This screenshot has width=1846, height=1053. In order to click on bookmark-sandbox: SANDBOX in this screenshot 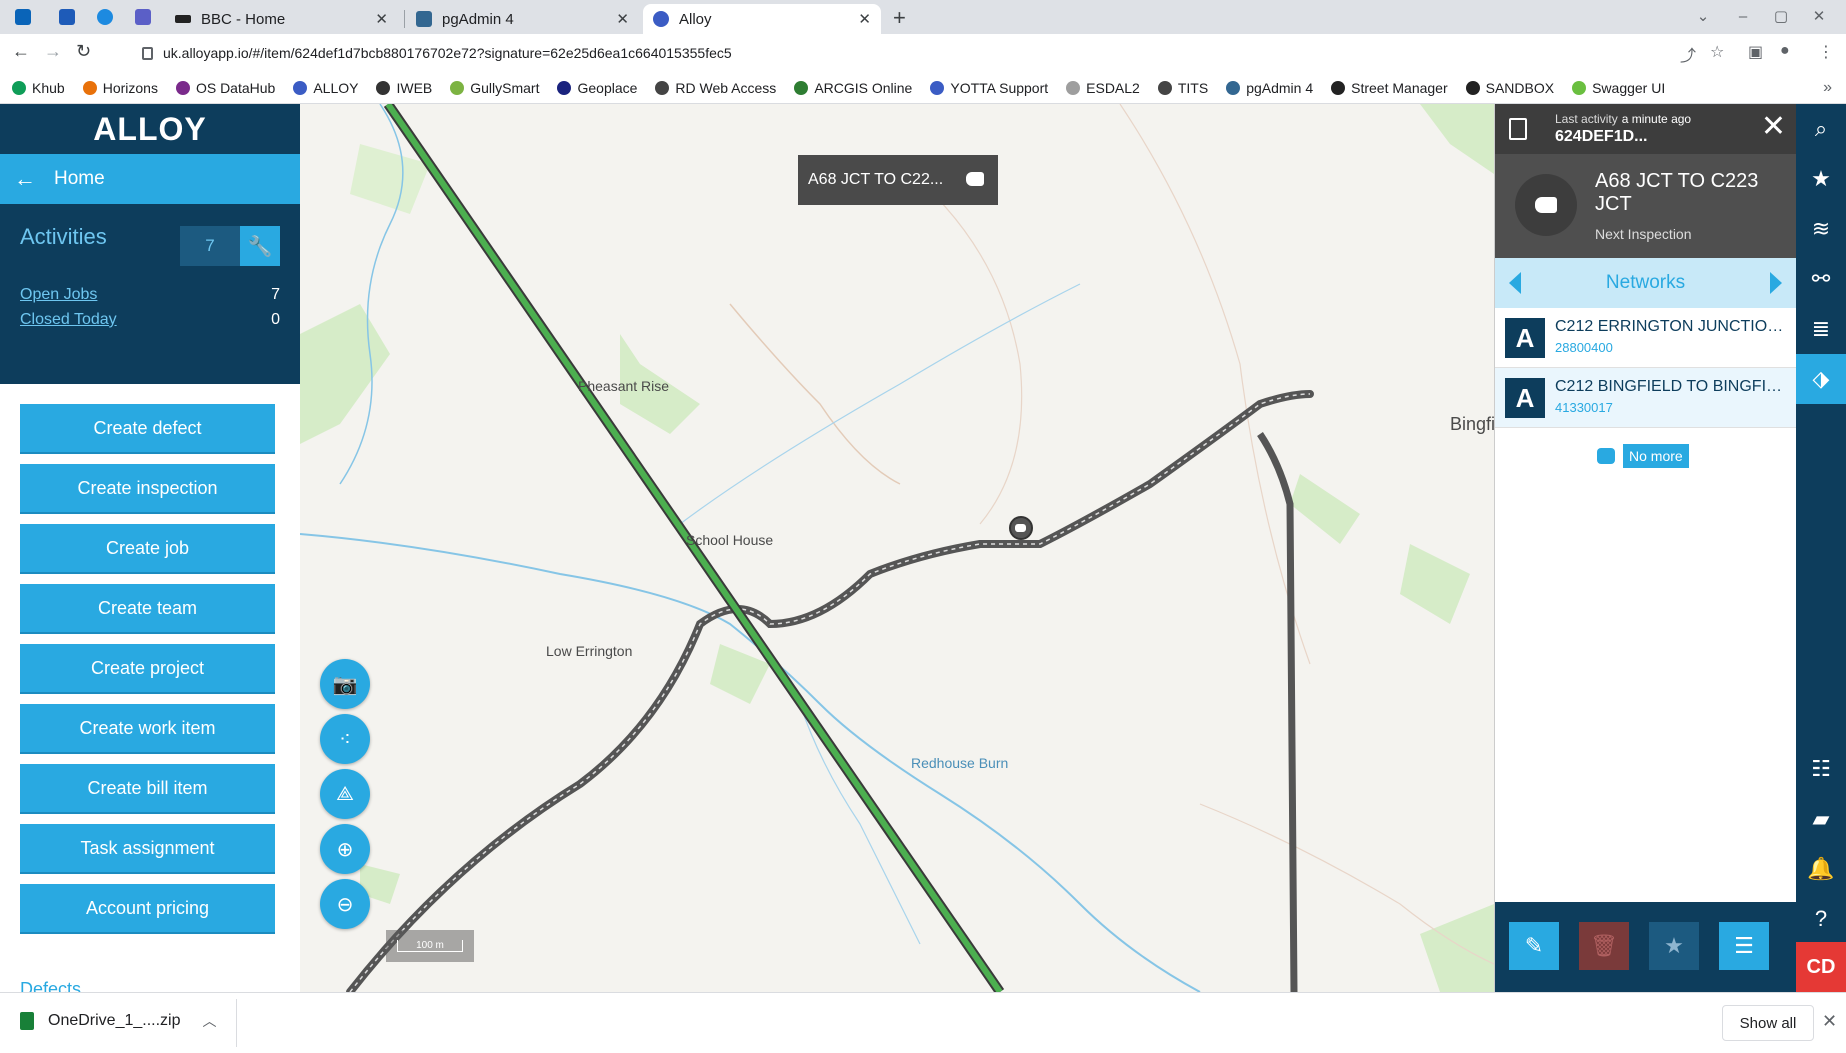, I will do `click(1509, 88)`.